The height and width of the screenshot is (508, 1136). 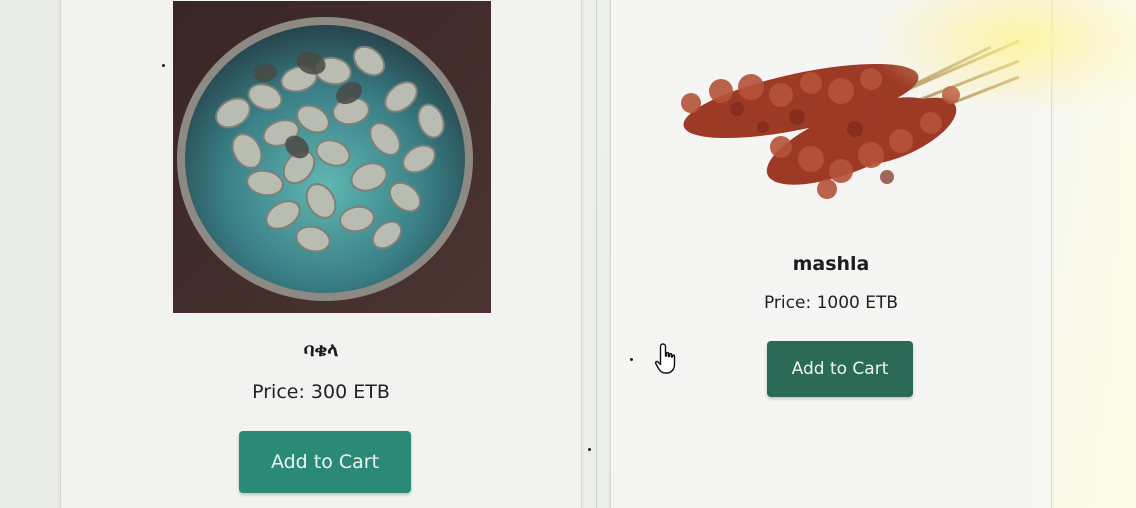 What do you see at coordinates (850, 119) in the screenshot?
I see `sorghum-illustration` at bounding box center [850, 119].